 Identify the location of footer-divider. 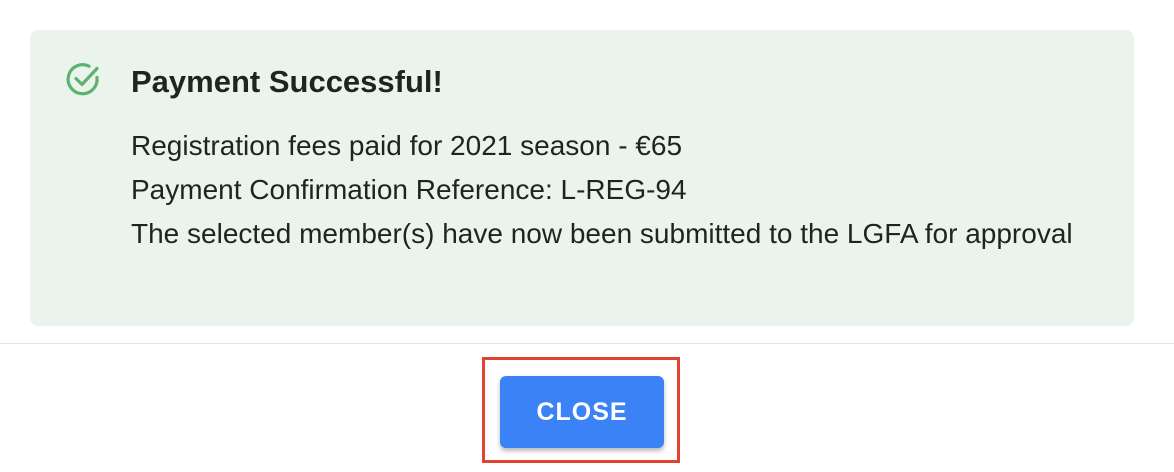
(587, 343).